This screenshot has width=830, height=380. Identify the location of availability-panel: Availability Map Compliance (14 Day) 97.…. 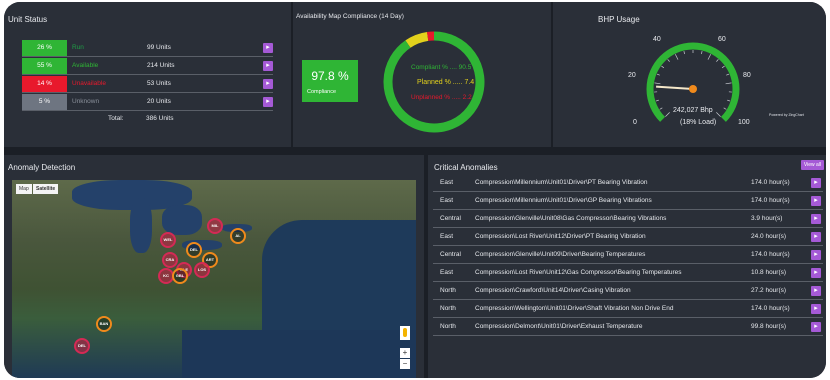
(422, 74).